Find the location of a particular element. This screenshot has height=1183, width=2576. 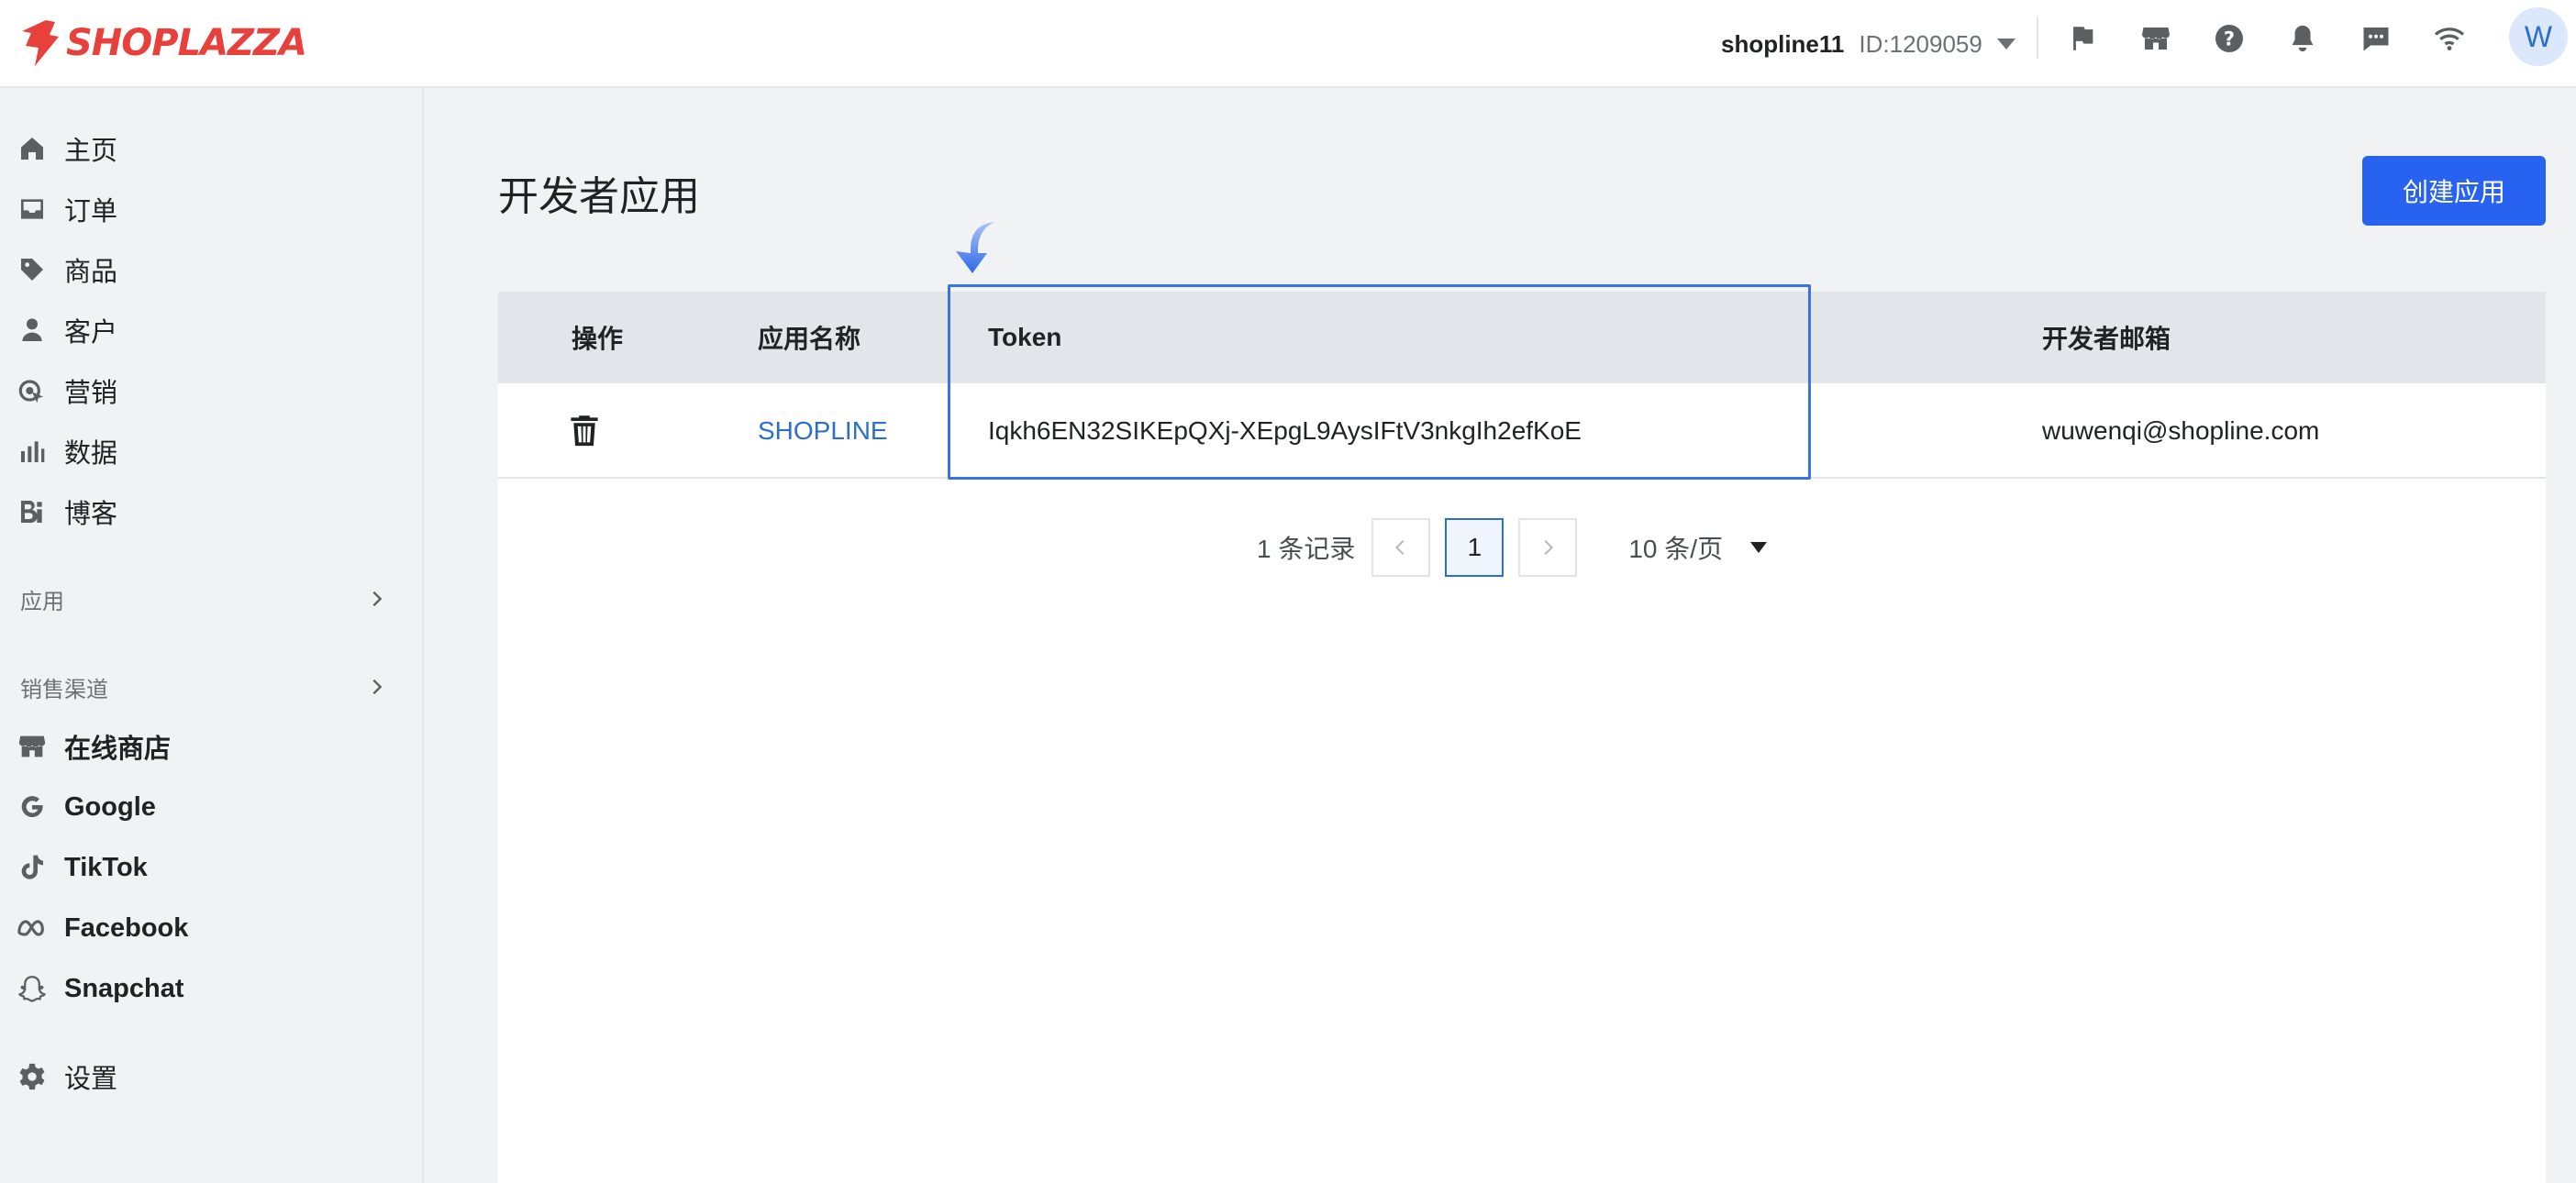

shop-selector: shopline11 ID:1209059 is located at coordinates (1868, 44).